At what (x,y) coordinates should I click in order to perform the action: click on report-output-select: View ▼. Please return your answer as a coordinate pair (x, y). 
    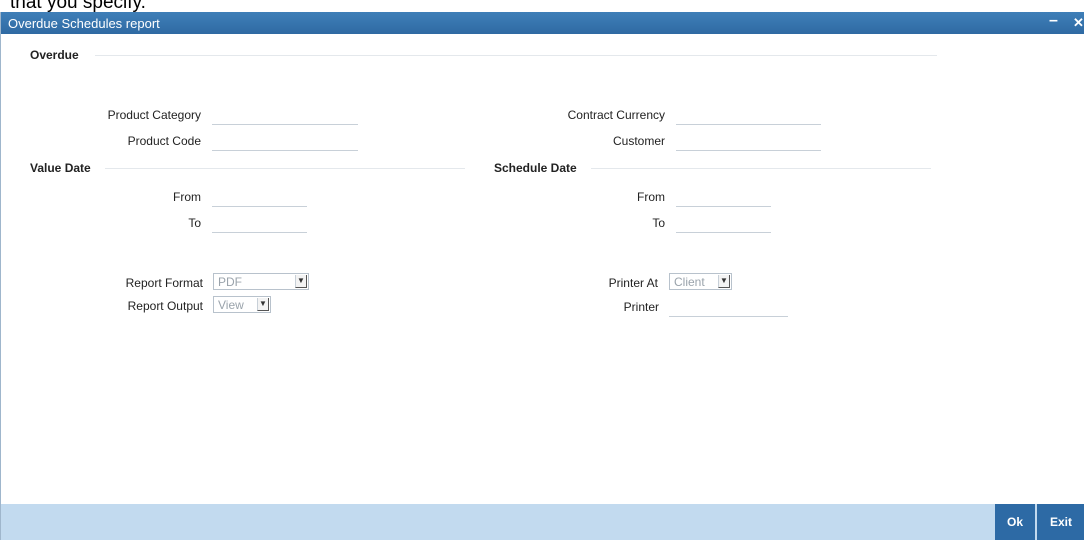
    Looking at the image, I should click on (242, 304).